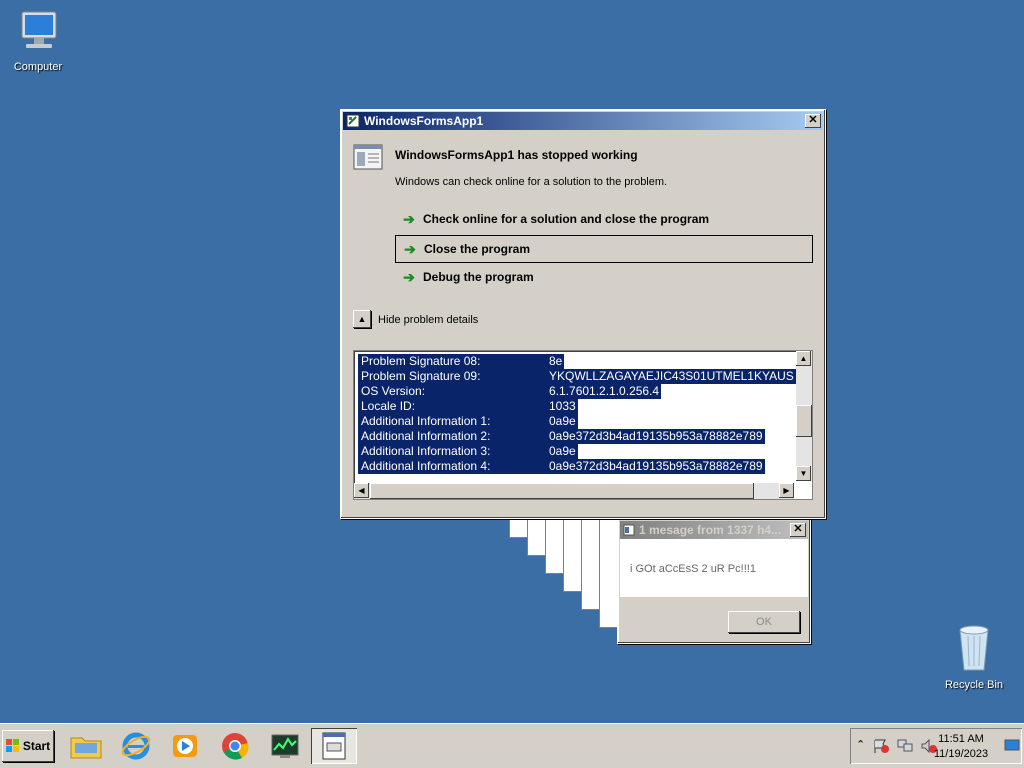 The image size is (1024, 768). Describe the element at coordinates (562, 491) in the screenshot. I see `horizontal-scroll-thumb` at that location.